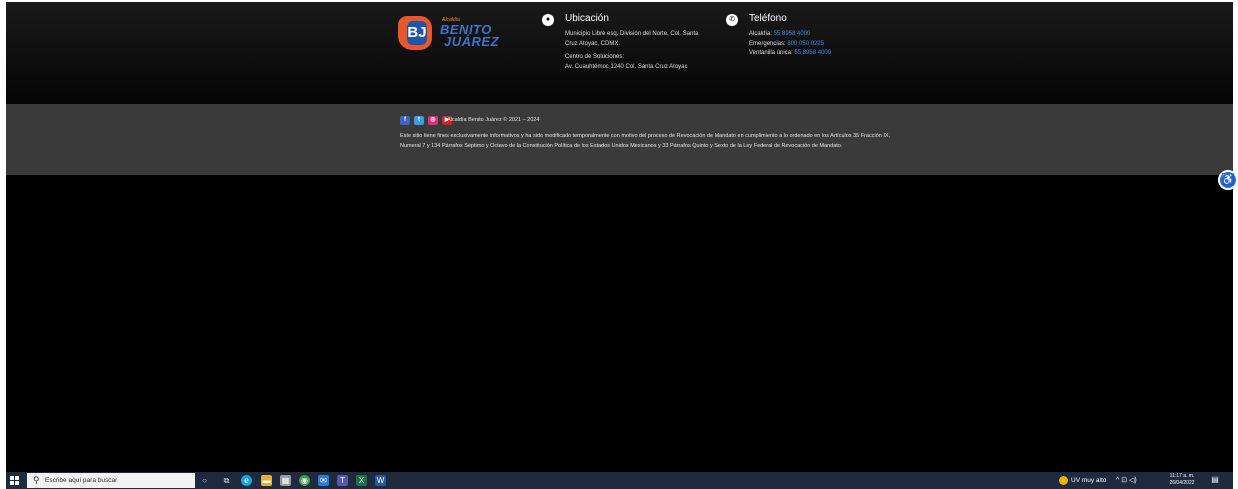  What do you see at coordinates (493, 120) in the screenshot?
I see `copyright-text: Alcaldía Benito Juárez © 2021 – 2024` at bounding box center [493, 120].